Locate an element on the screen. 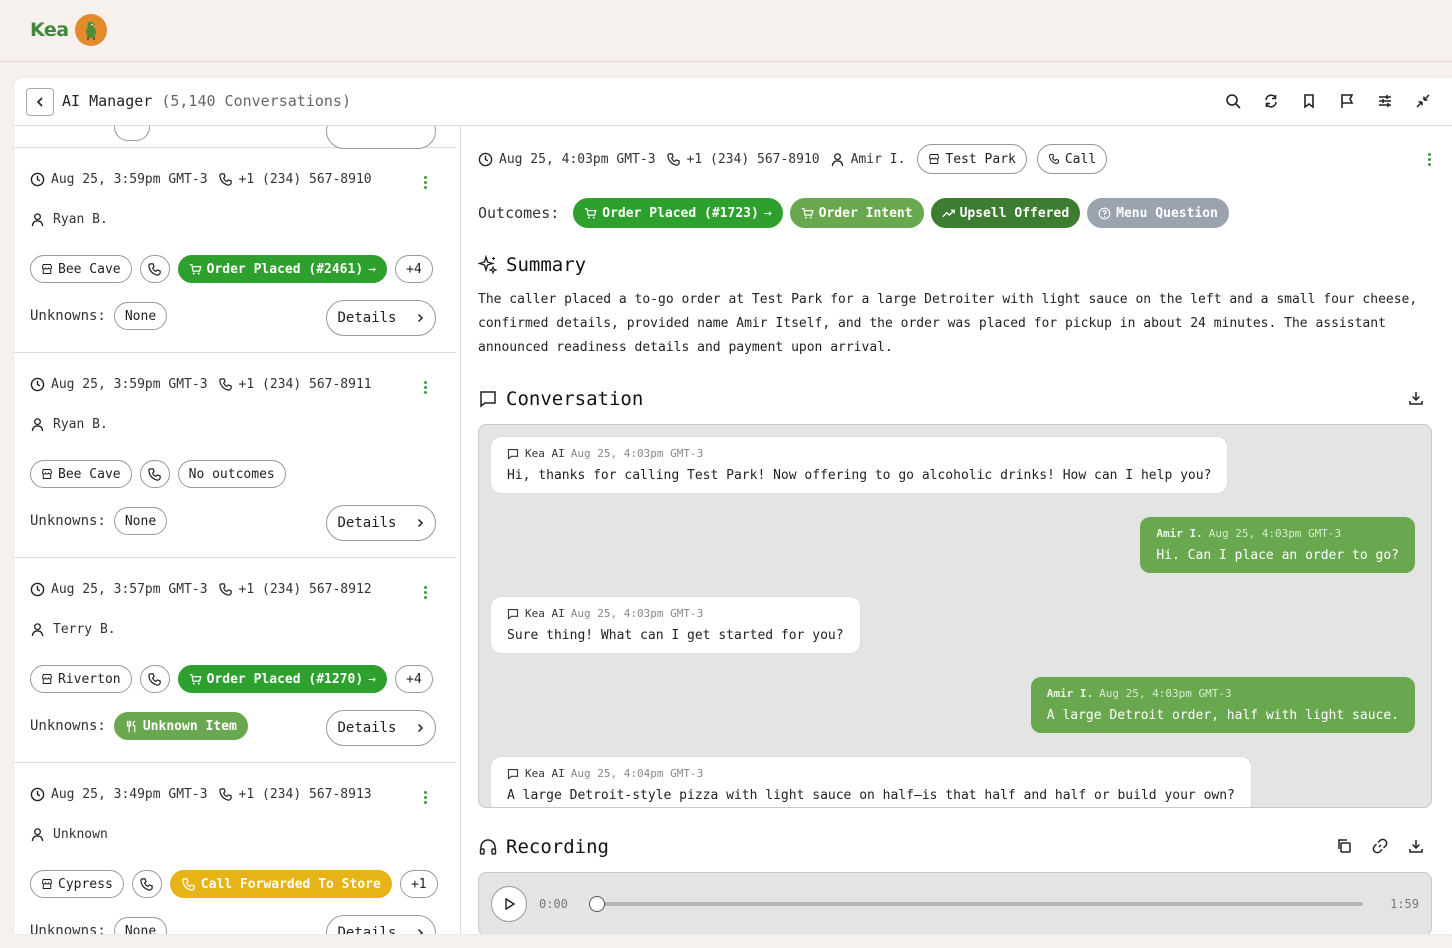  location-pill: Cypress is located at coordinates (77, 884).